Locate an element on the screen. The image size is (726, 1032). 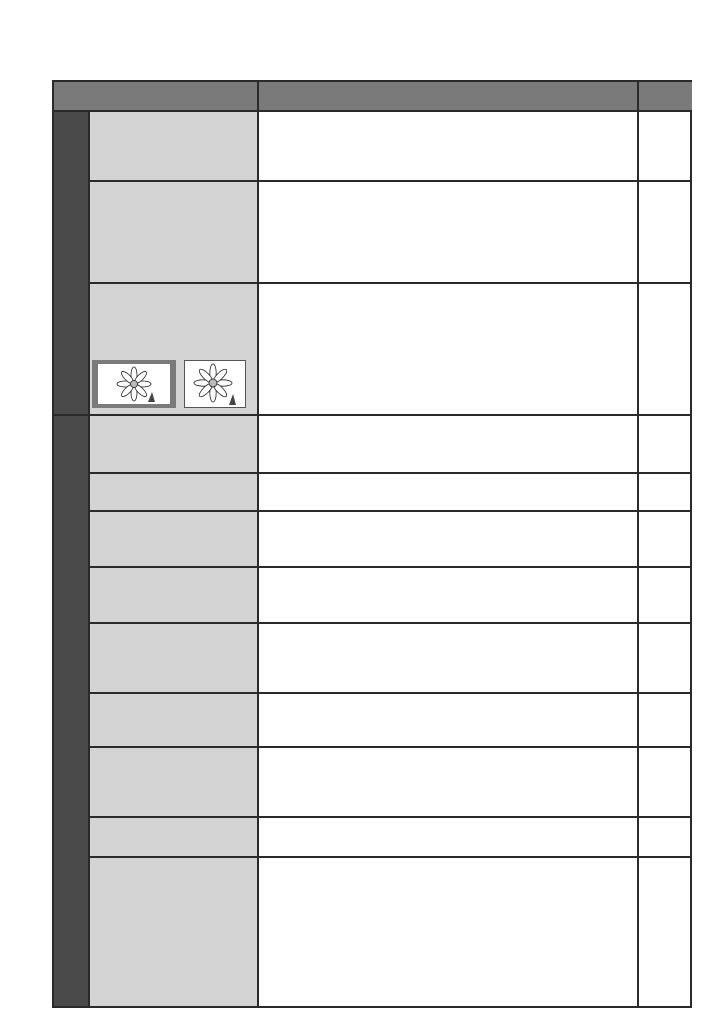
thumbnail-framed is located at coordinates (134, 384).